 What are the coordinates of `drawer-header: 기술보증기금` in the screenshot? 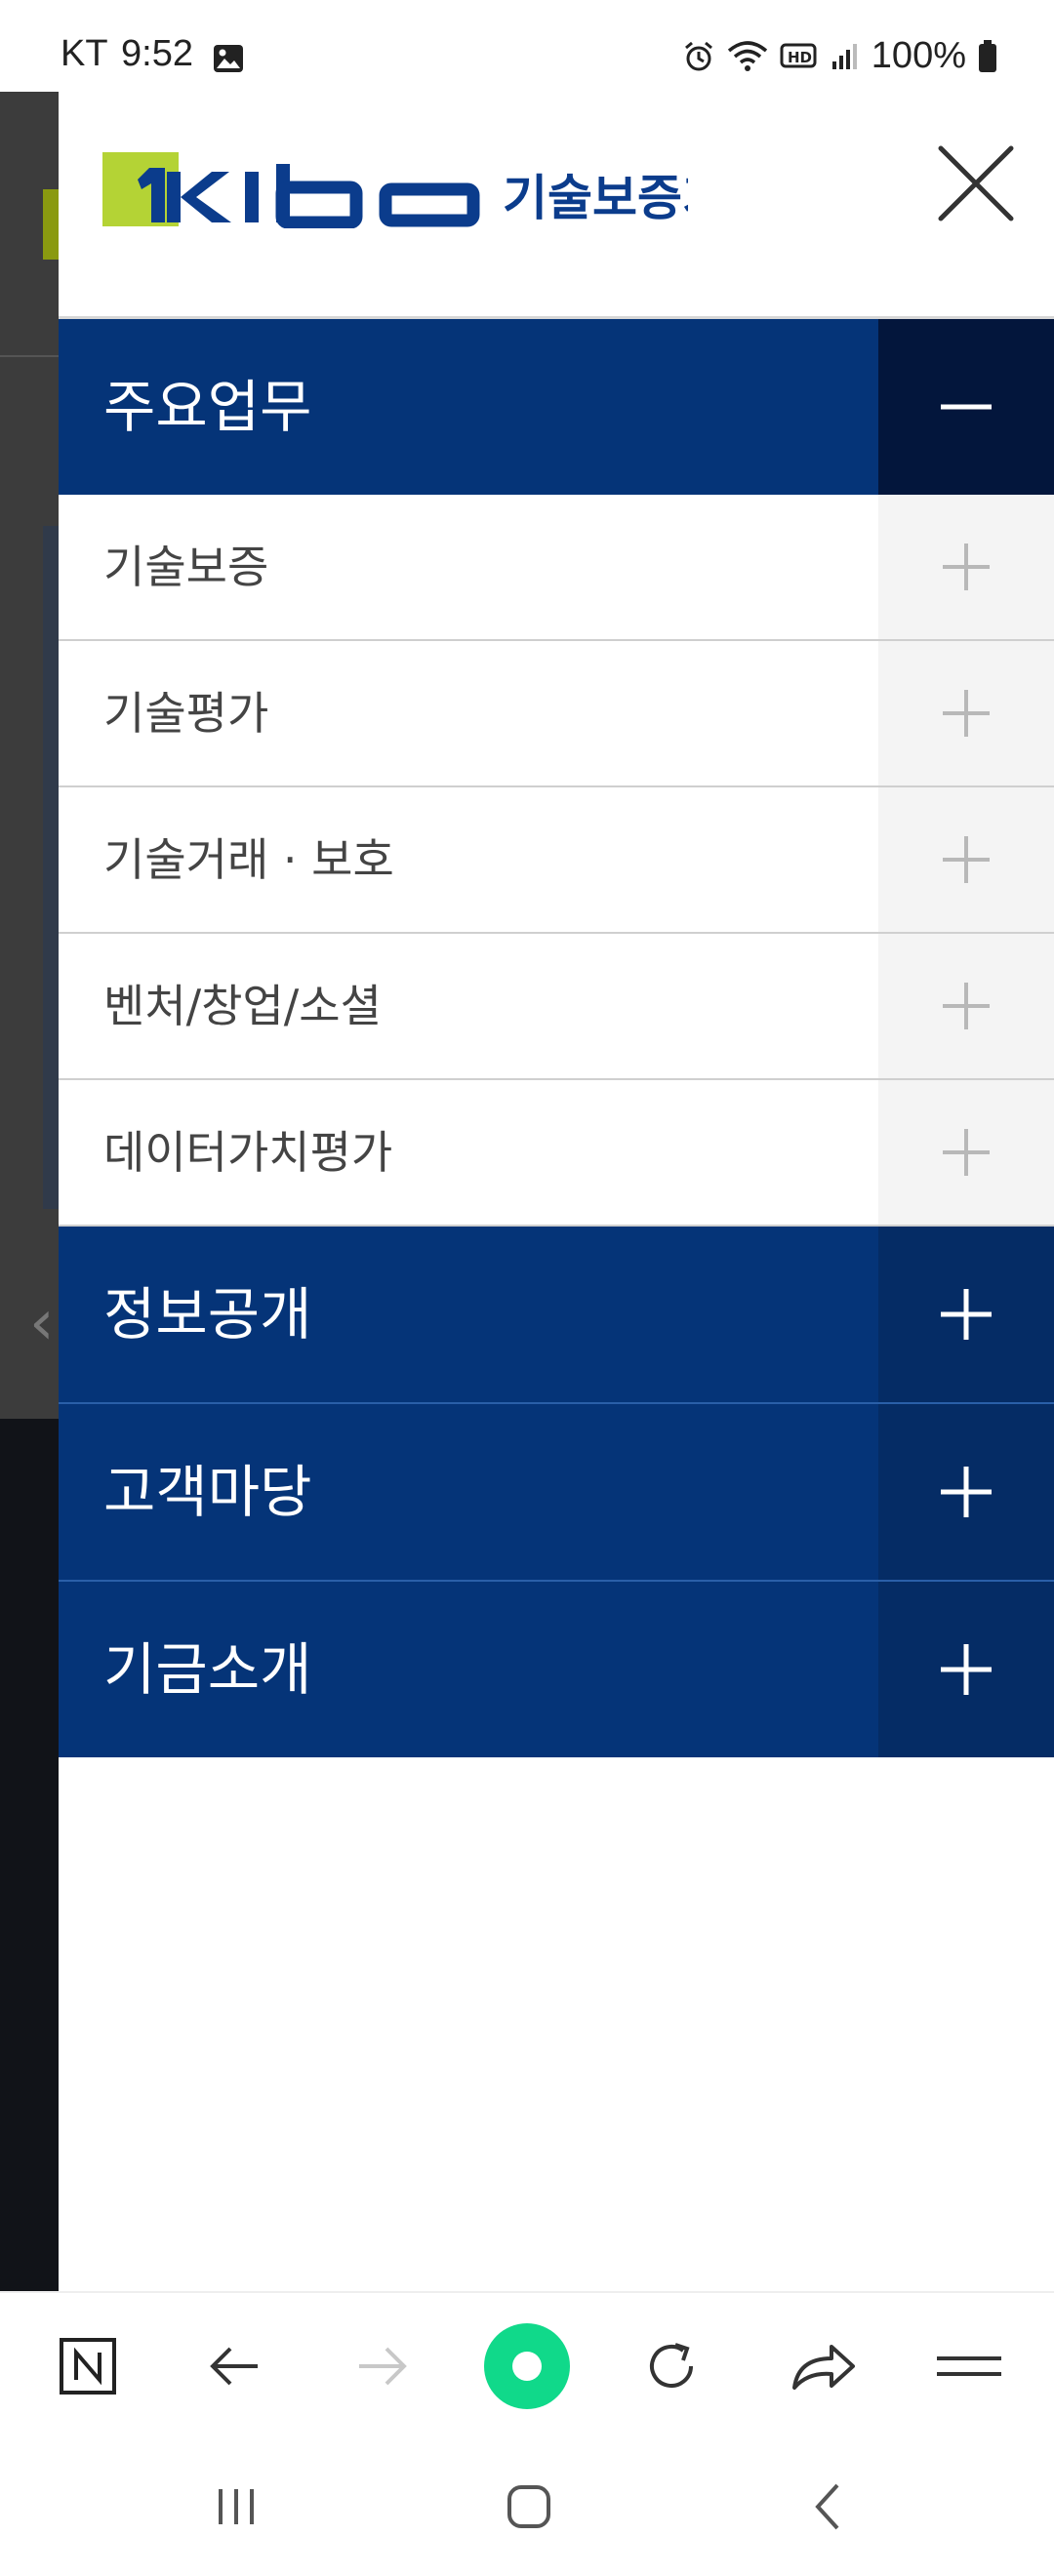 It's located at (556, 205).